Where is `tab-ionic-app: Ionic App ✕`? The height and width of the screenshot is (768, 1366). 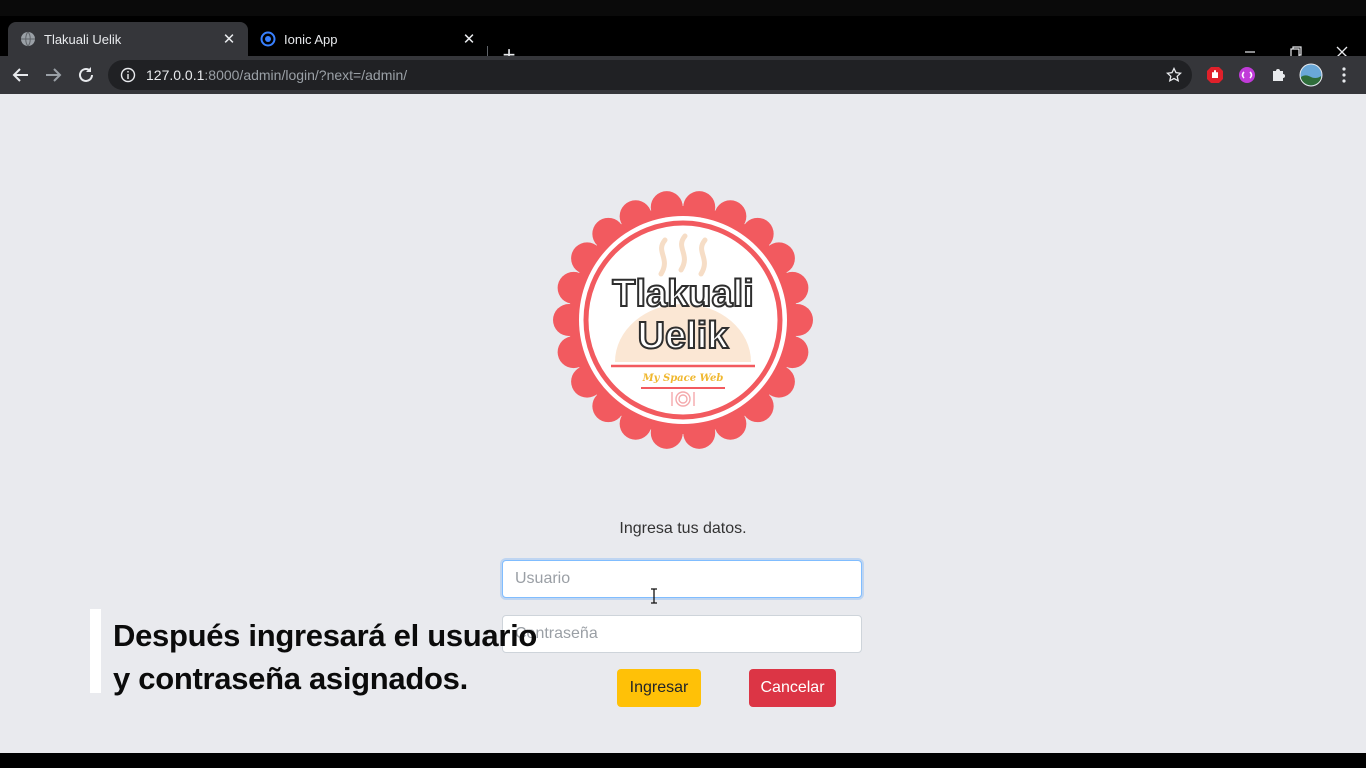 tab-ionic-app: Ionic App ✕ is located at coordinates (368, 39).